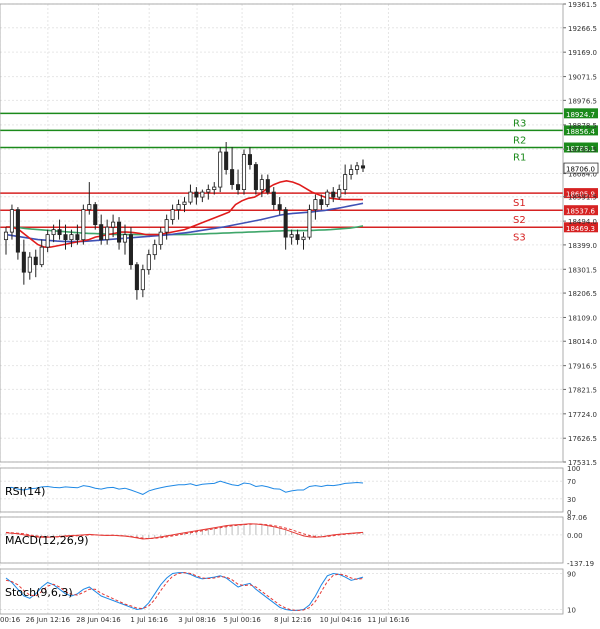 This screenshot has height=629, width=600. I want to click on x-tick-label: 1 Jul 16:16, so click(149, 620).